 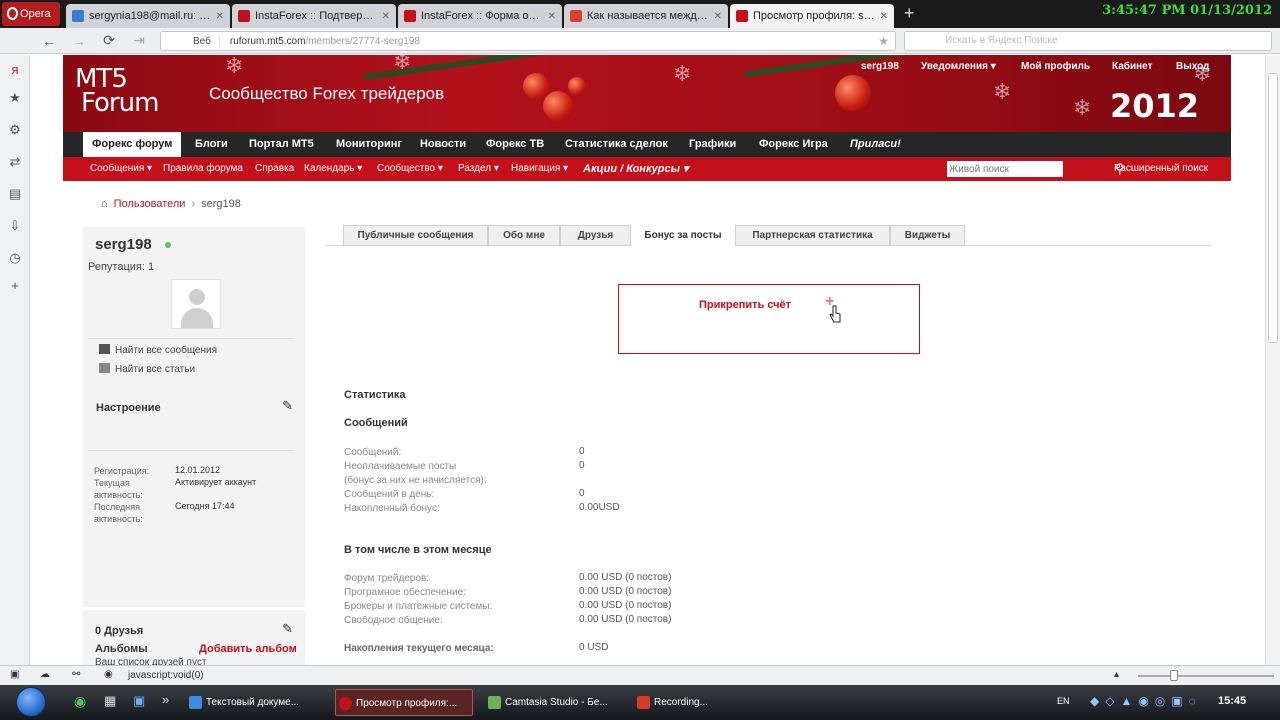 I want to click on more-icon: », so click(x=165, y=699).